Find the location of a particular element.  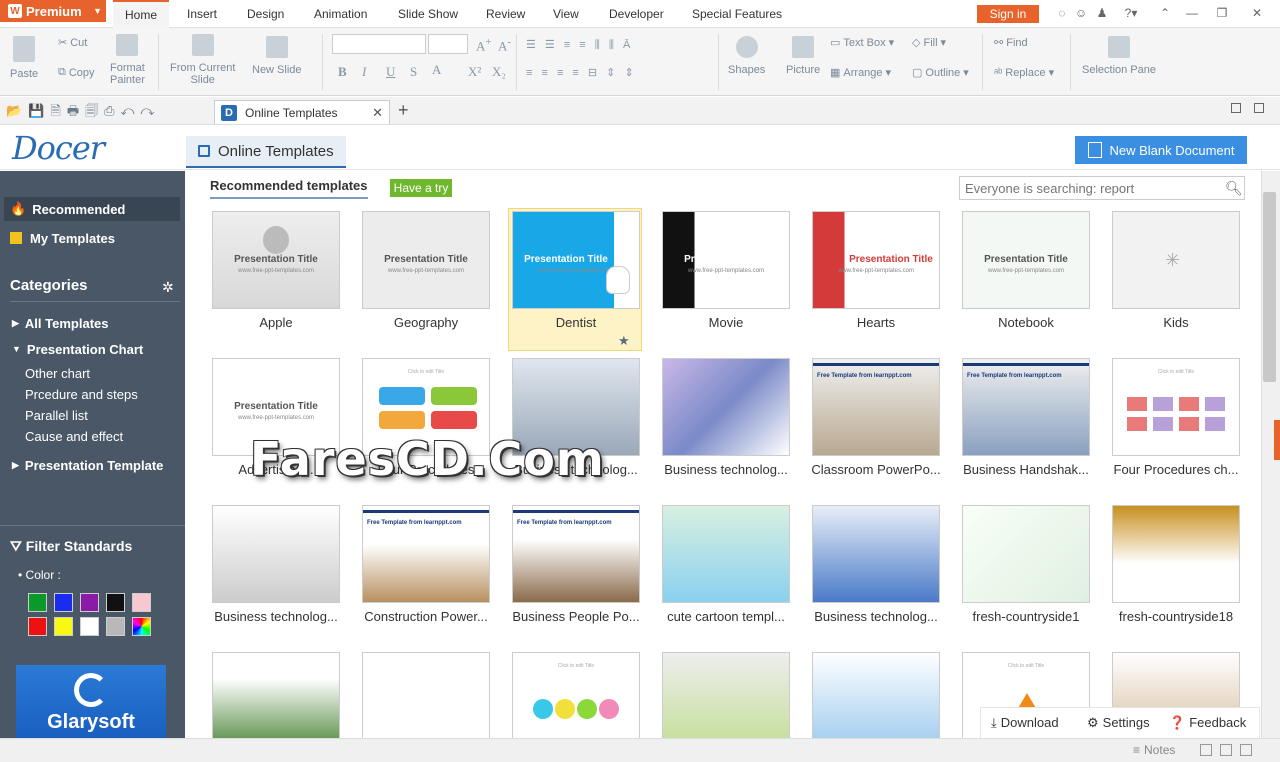

outline-button: ▢ Outline ▾ is located at coordinates (940, 73).